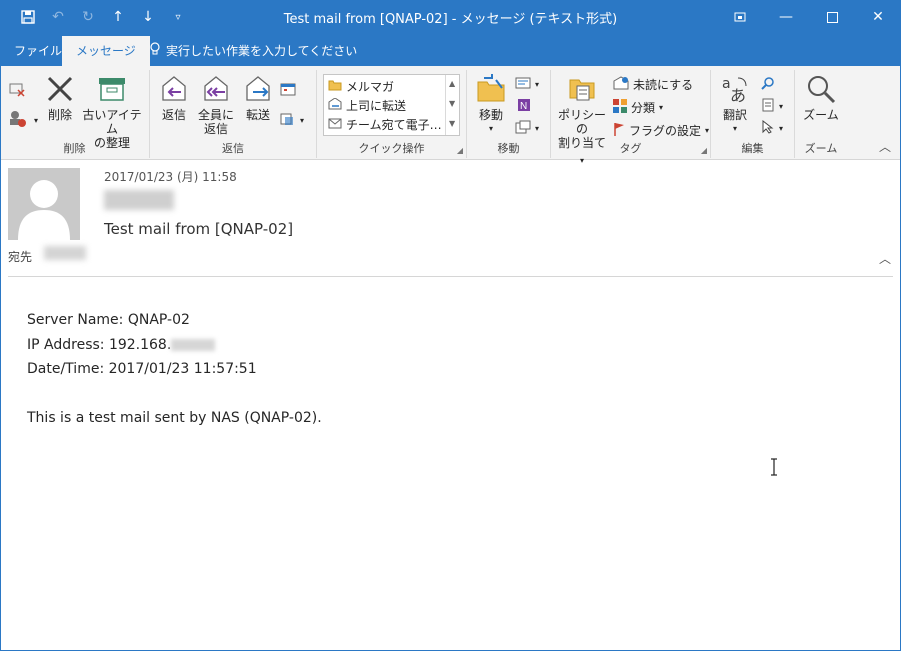 This screenshot has width=901, height=651. I want to click on ribbon-tab-bar: ファイル メッセージ 実行したい作業を入力してください, so click(450, 50).